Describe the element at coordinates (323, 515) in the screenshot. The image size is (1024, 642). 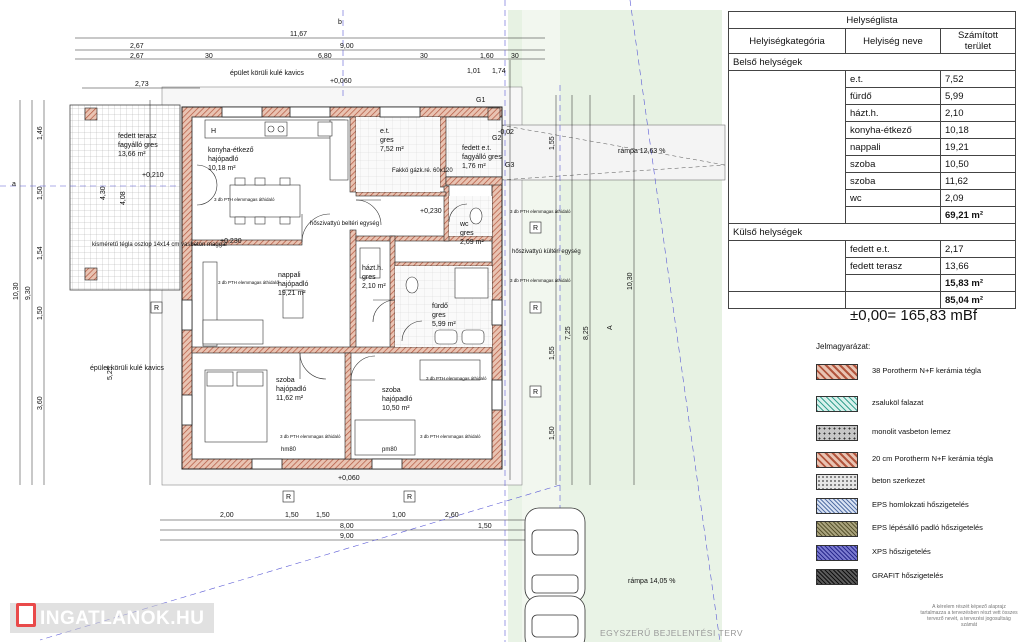
I see `dim-bottom-5: 1,50` at that location.